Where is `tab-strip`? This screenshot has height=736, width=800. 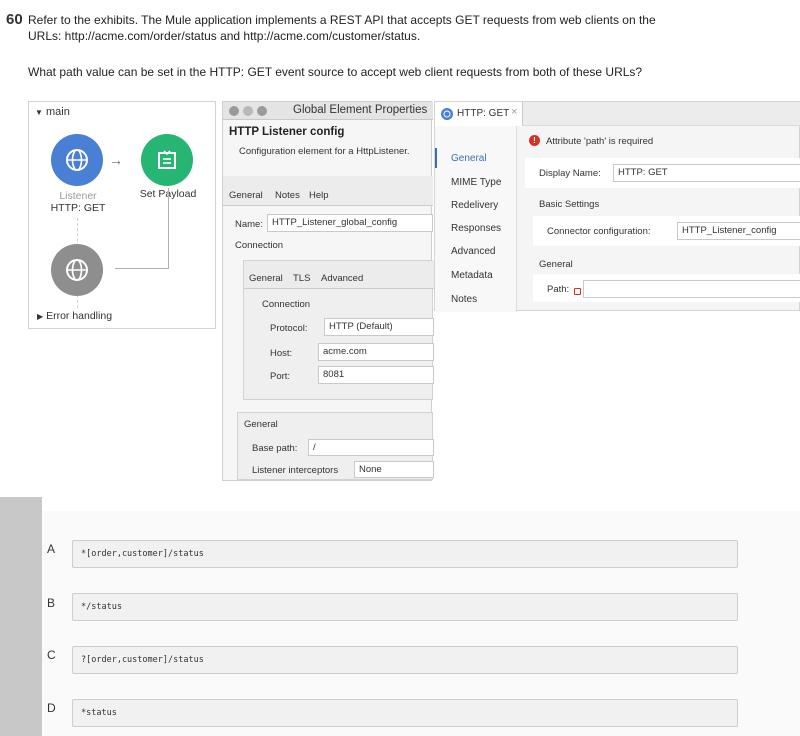
tab-strip is located at coordinates (661, 114).